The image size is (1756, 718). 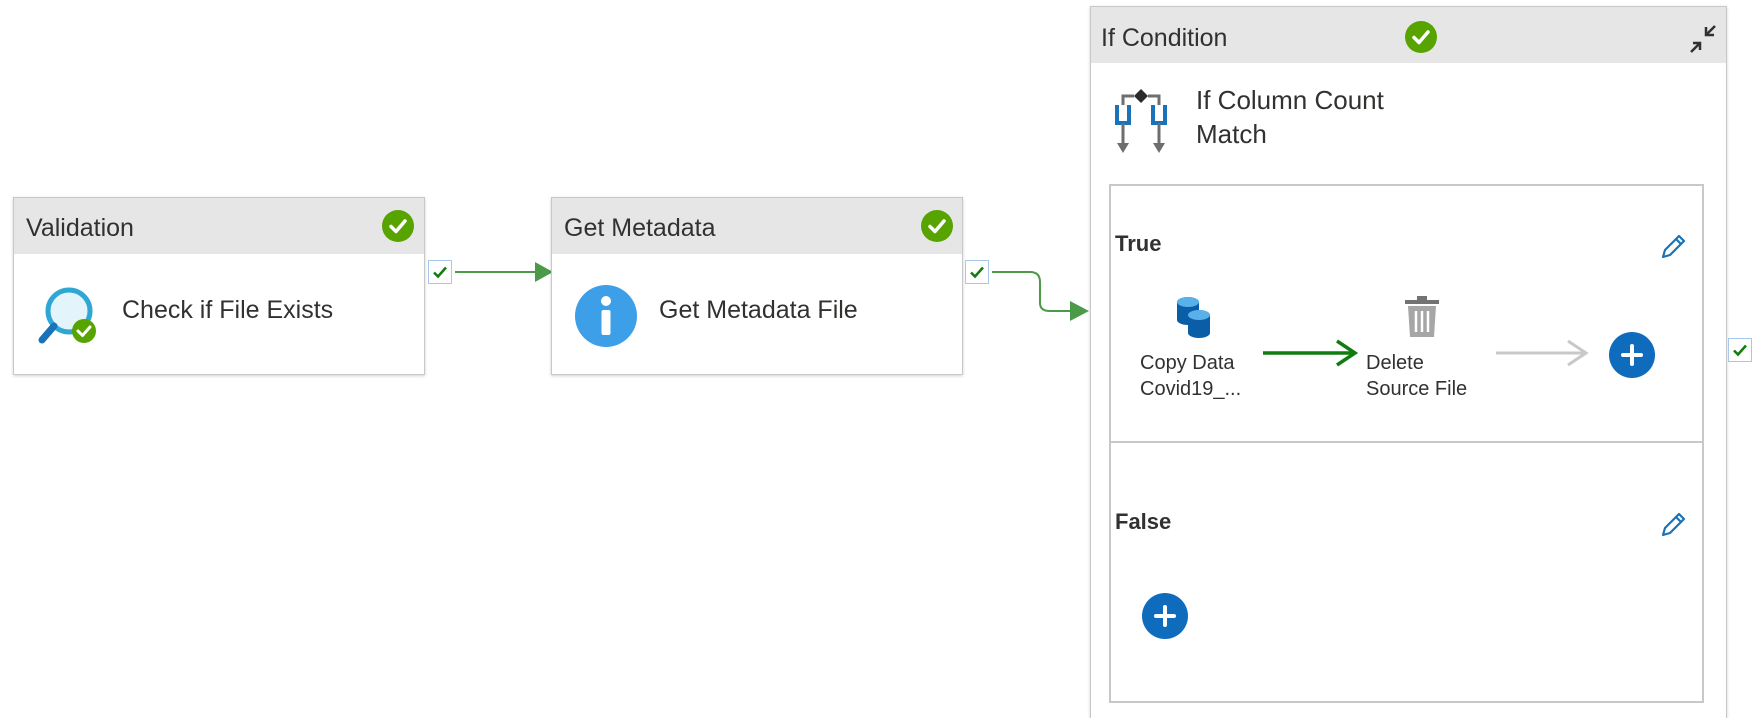 I want to click on branch-connector-pending, so click(x=1542, y=353).